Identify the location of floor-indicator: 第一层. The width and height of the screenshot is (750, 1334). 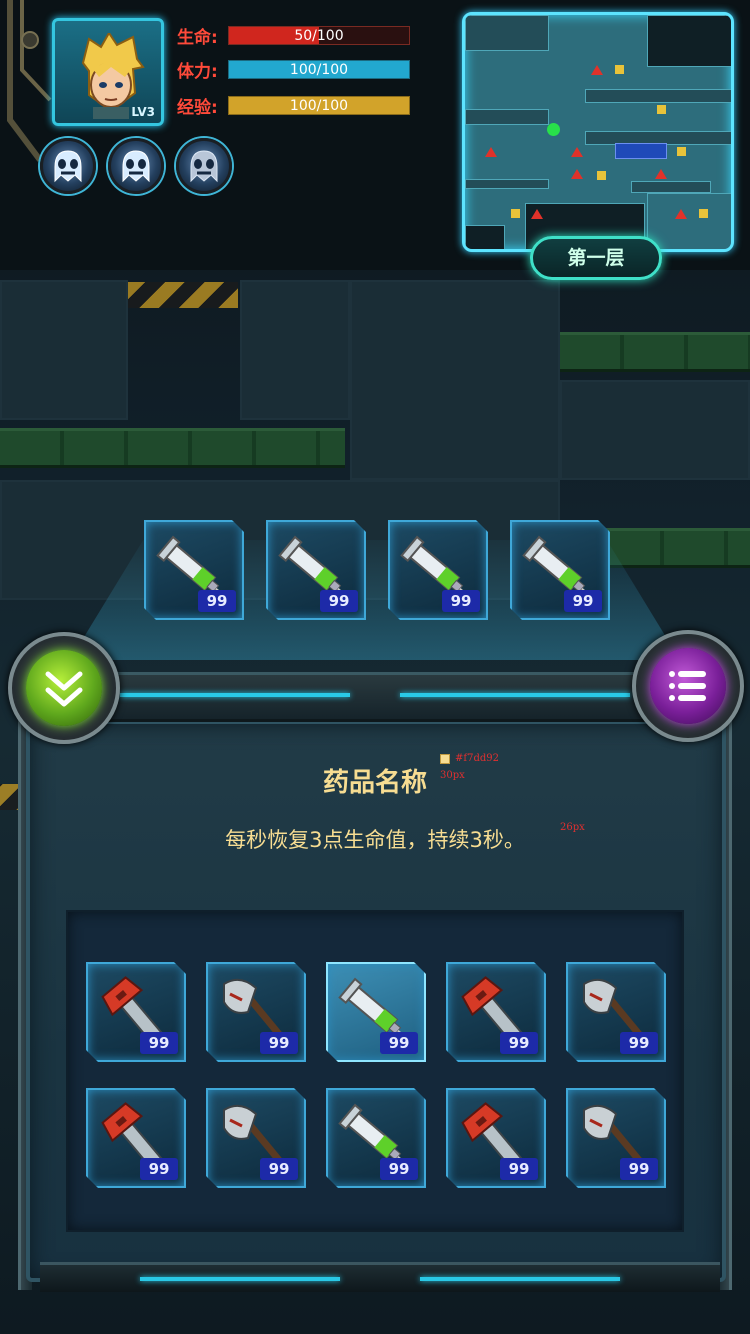
(596, 258).